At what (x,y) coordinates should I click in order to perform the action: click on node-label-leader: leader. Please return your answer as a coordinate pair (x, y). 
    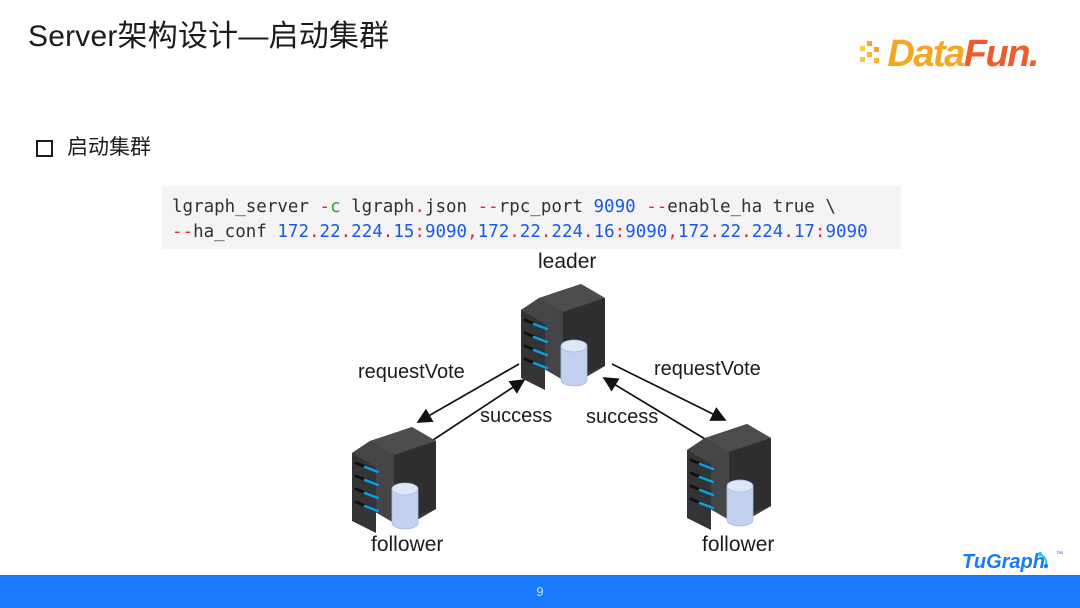
    Looking at the image, I should click on (567, 261).